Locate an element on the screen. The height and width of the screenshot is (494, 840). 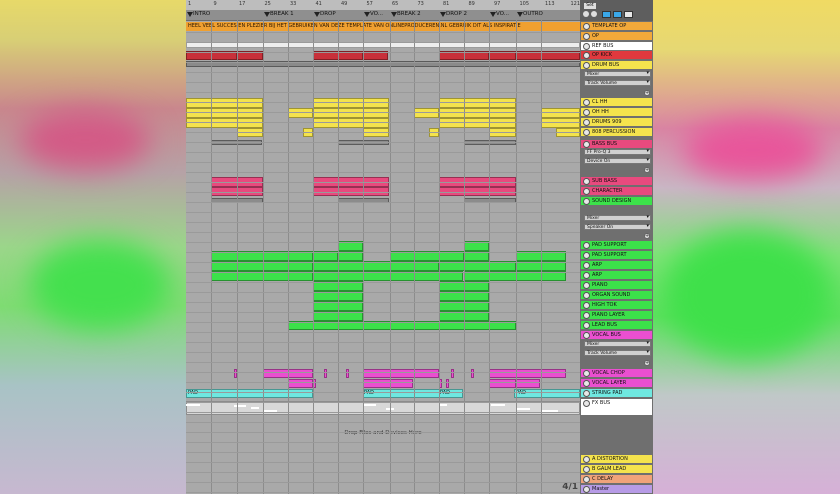
bar-number: 9 is located at coordinates (215, 4).